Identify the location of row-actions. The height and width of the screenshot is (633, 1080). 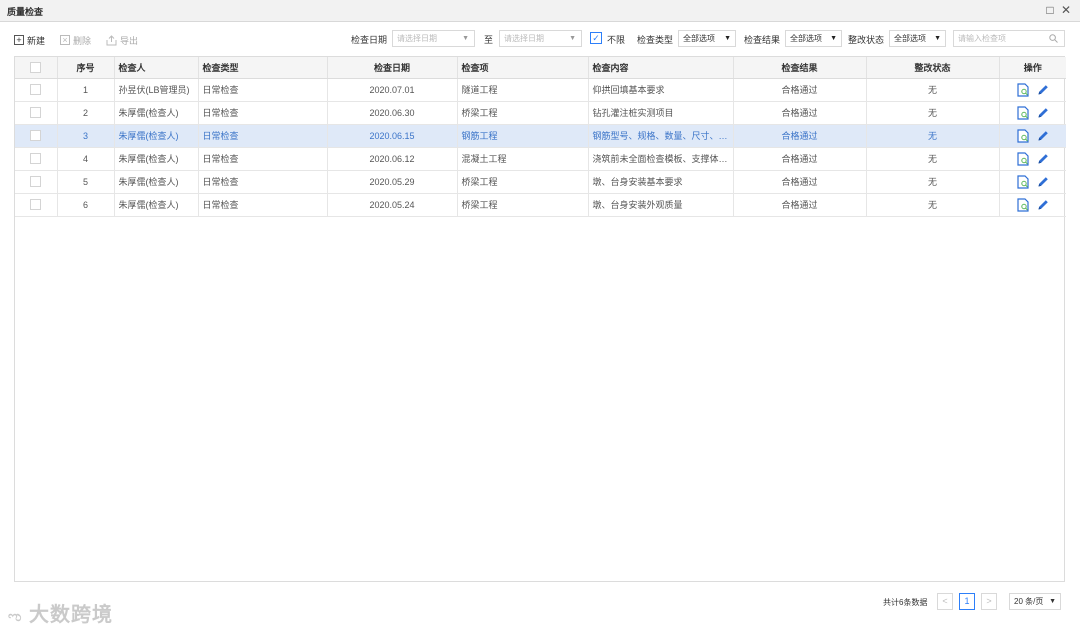
(1032, 90).